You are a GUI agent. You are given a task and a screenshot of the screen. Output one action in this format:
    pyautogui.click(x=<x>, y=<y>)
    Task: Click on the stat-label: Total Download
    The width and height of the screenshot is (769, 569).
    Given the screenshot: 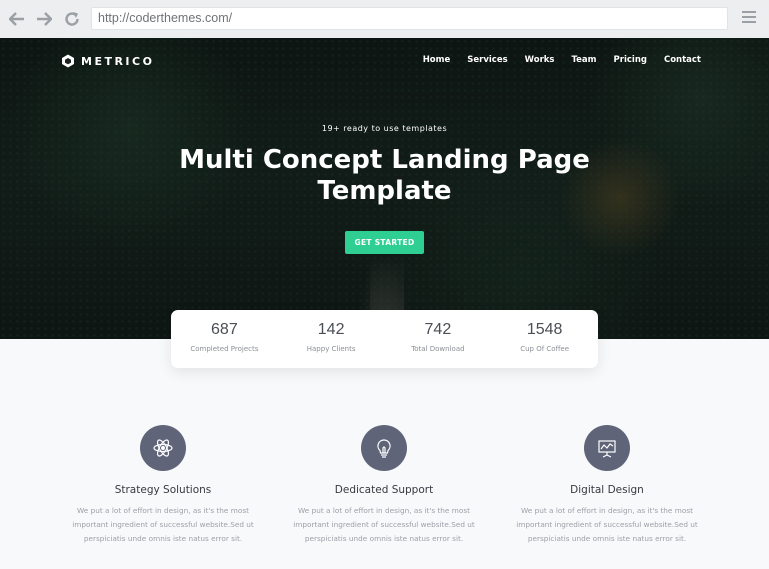 What is the action you would take?
    pyautogui.click(x=438, y=349)
    